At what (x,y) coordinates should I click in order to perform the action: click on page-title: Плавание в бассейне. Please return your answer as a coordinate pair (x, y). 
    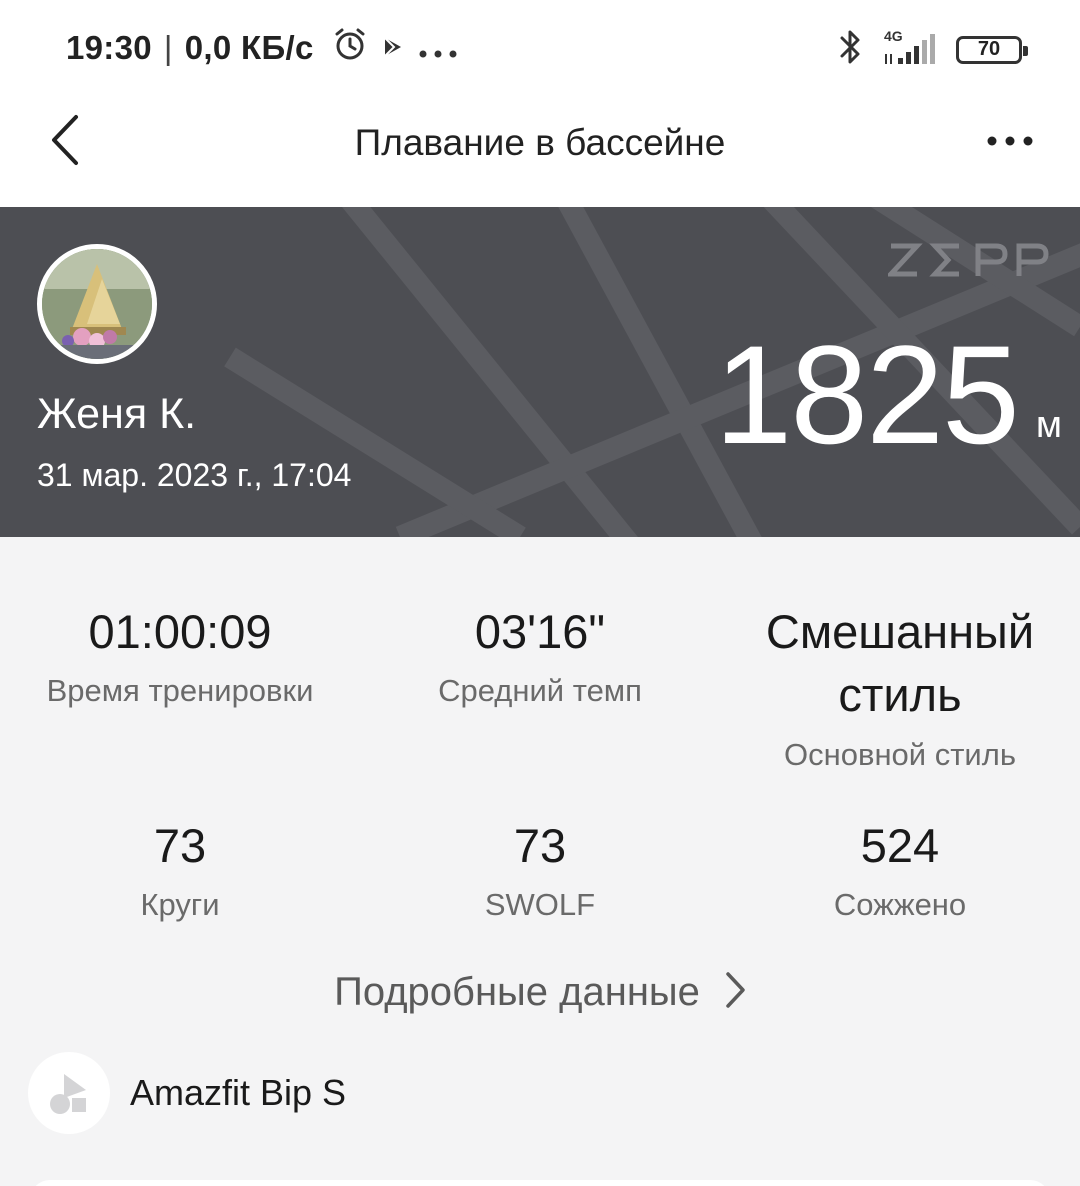
    Looking at the image, I should click on (540, 142).